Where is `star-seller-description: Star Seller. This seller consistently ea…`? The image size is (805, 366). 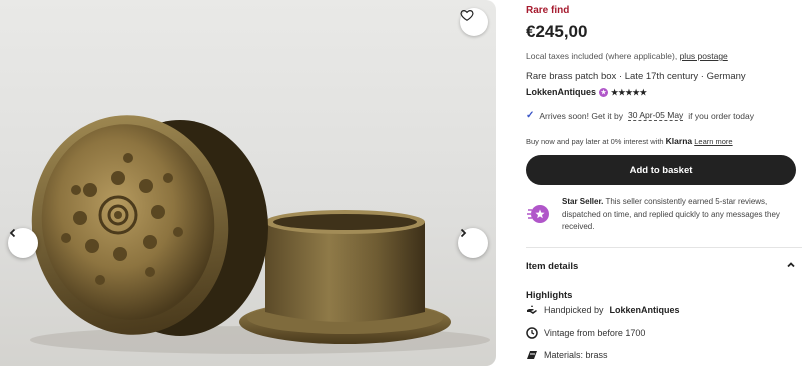
star-seller-description: Star Seller. This seller consistently ea… is located at coordinates (682, 215).